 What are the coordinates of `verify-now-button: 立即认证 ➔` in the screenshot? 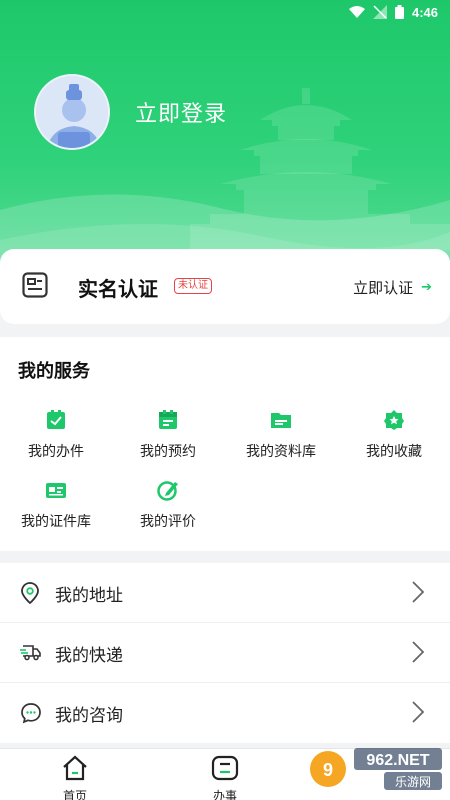 It's located at (392, 287).